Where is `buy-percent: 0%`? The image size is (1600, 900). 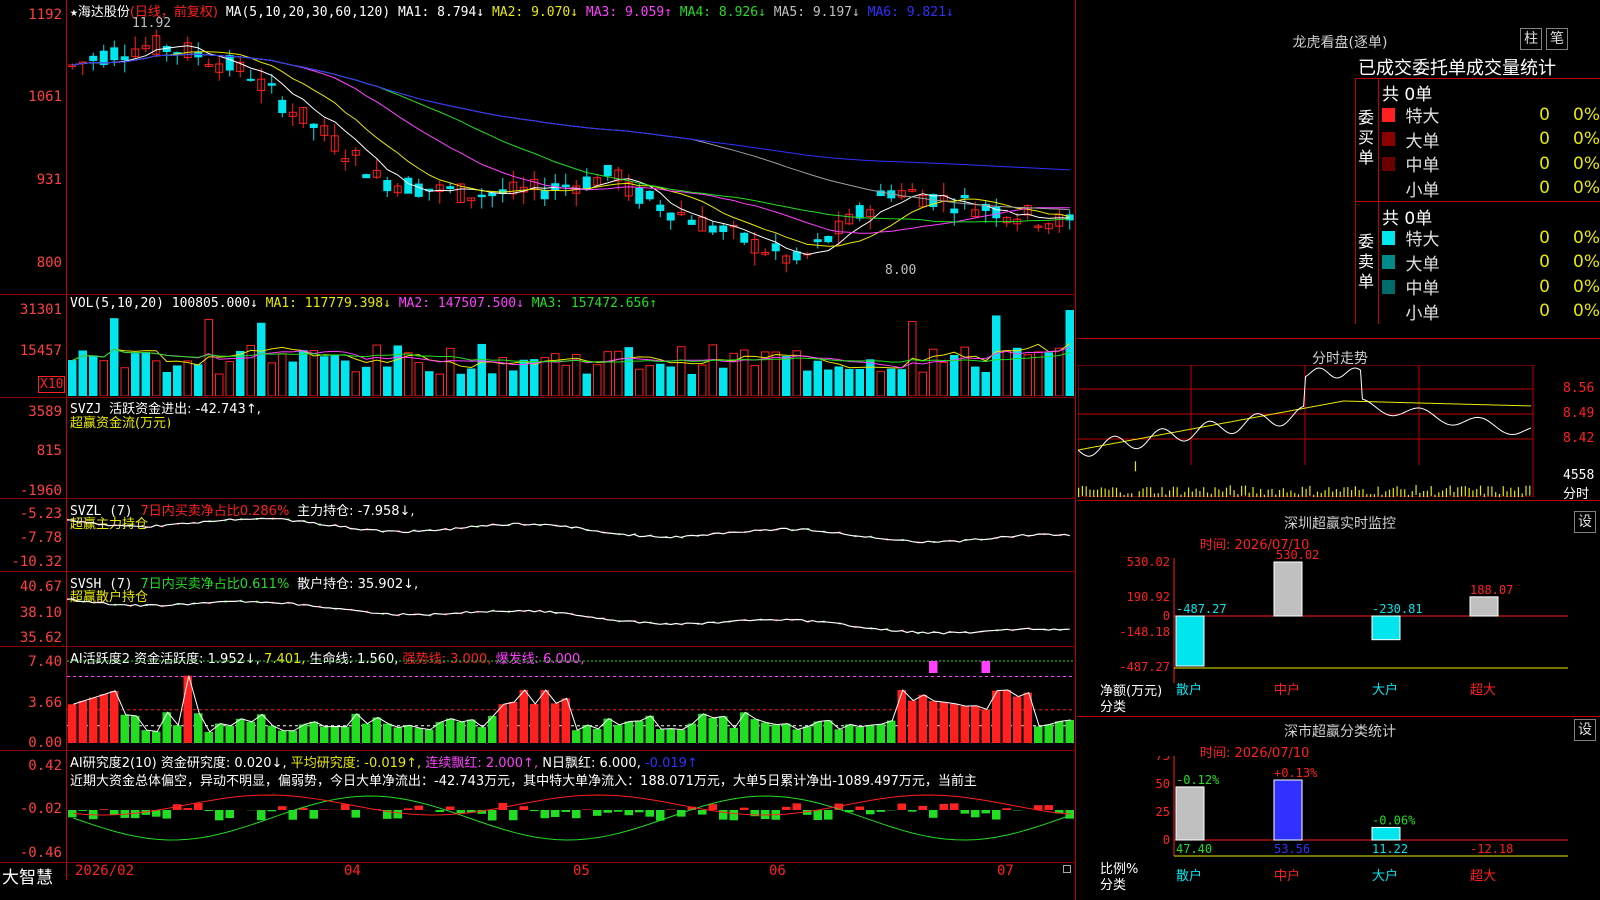
buy-percent: 0% is located at coordinates (1586, 188).